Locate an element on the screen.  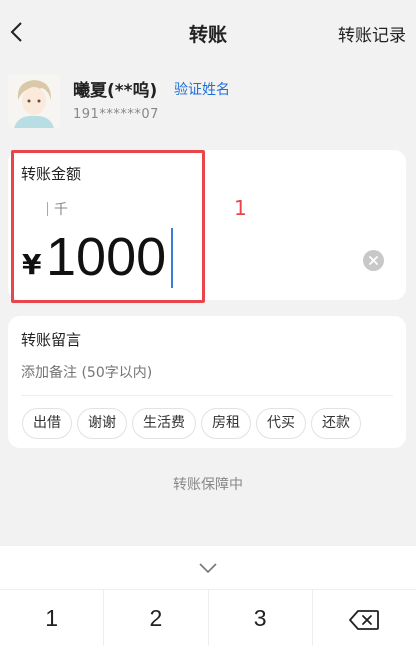
note-chips: 出借 谢谢 生活费 房租 代买 还款 is located at coordinates (191, 424).